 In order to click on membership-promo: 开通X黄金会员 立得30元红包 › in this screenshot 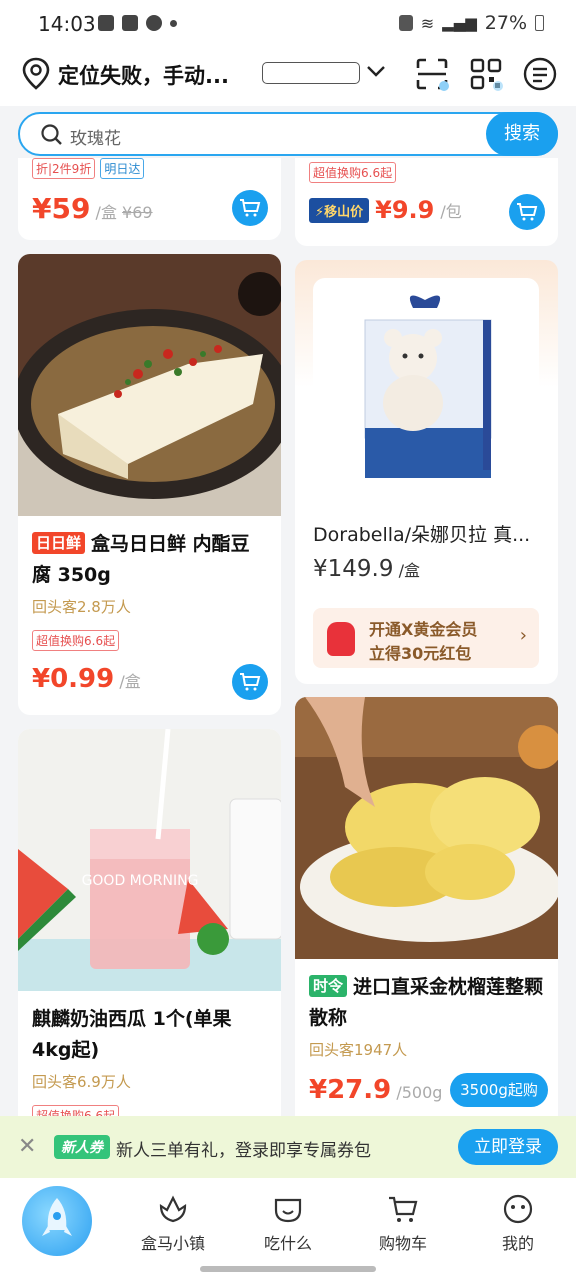, I will do `click(426, 638)`.